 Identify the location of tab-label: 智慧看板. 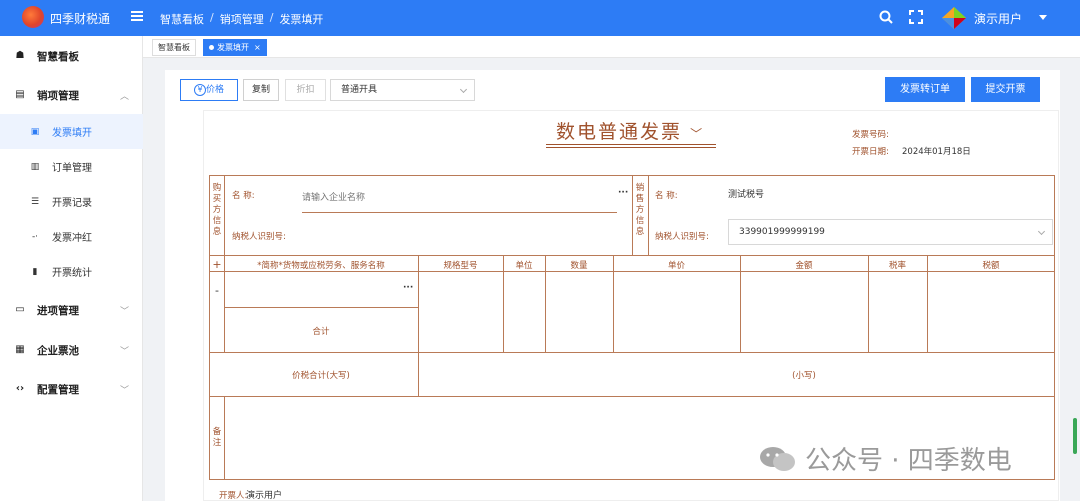
(174, 47).